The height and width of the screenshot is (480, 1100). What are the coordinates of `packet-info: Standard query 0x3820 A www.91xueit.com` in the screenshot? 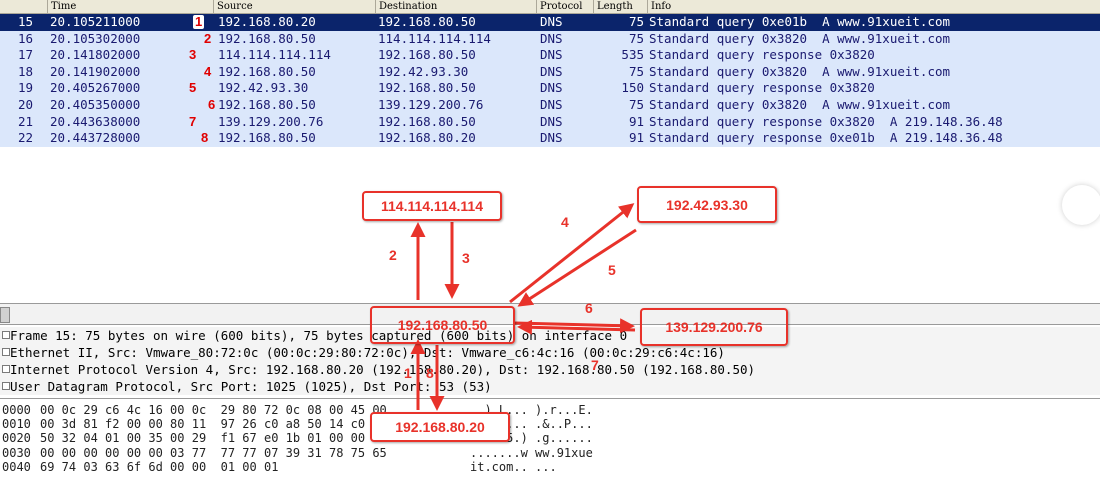 It's located at (800, 38).